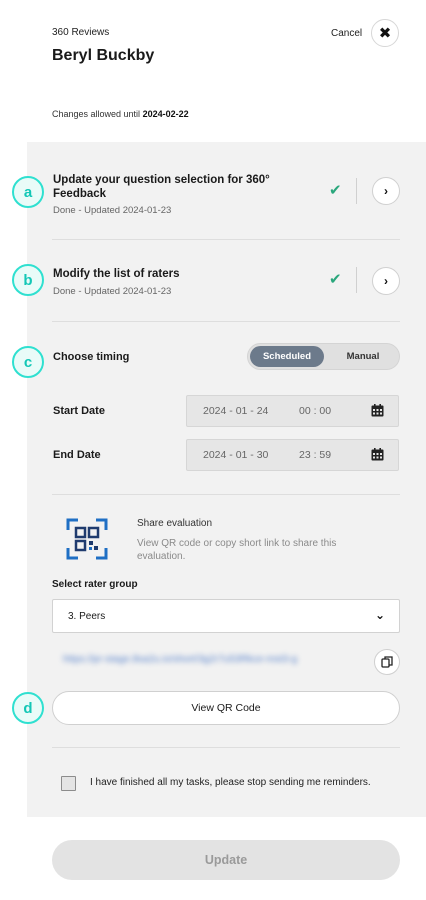 The height and width of the screenshot is (900, 426). What do you see at coordinates (363, 356) in the screenshot?
I see `toggle-manual: Manual` at bounding box center [363, 356].